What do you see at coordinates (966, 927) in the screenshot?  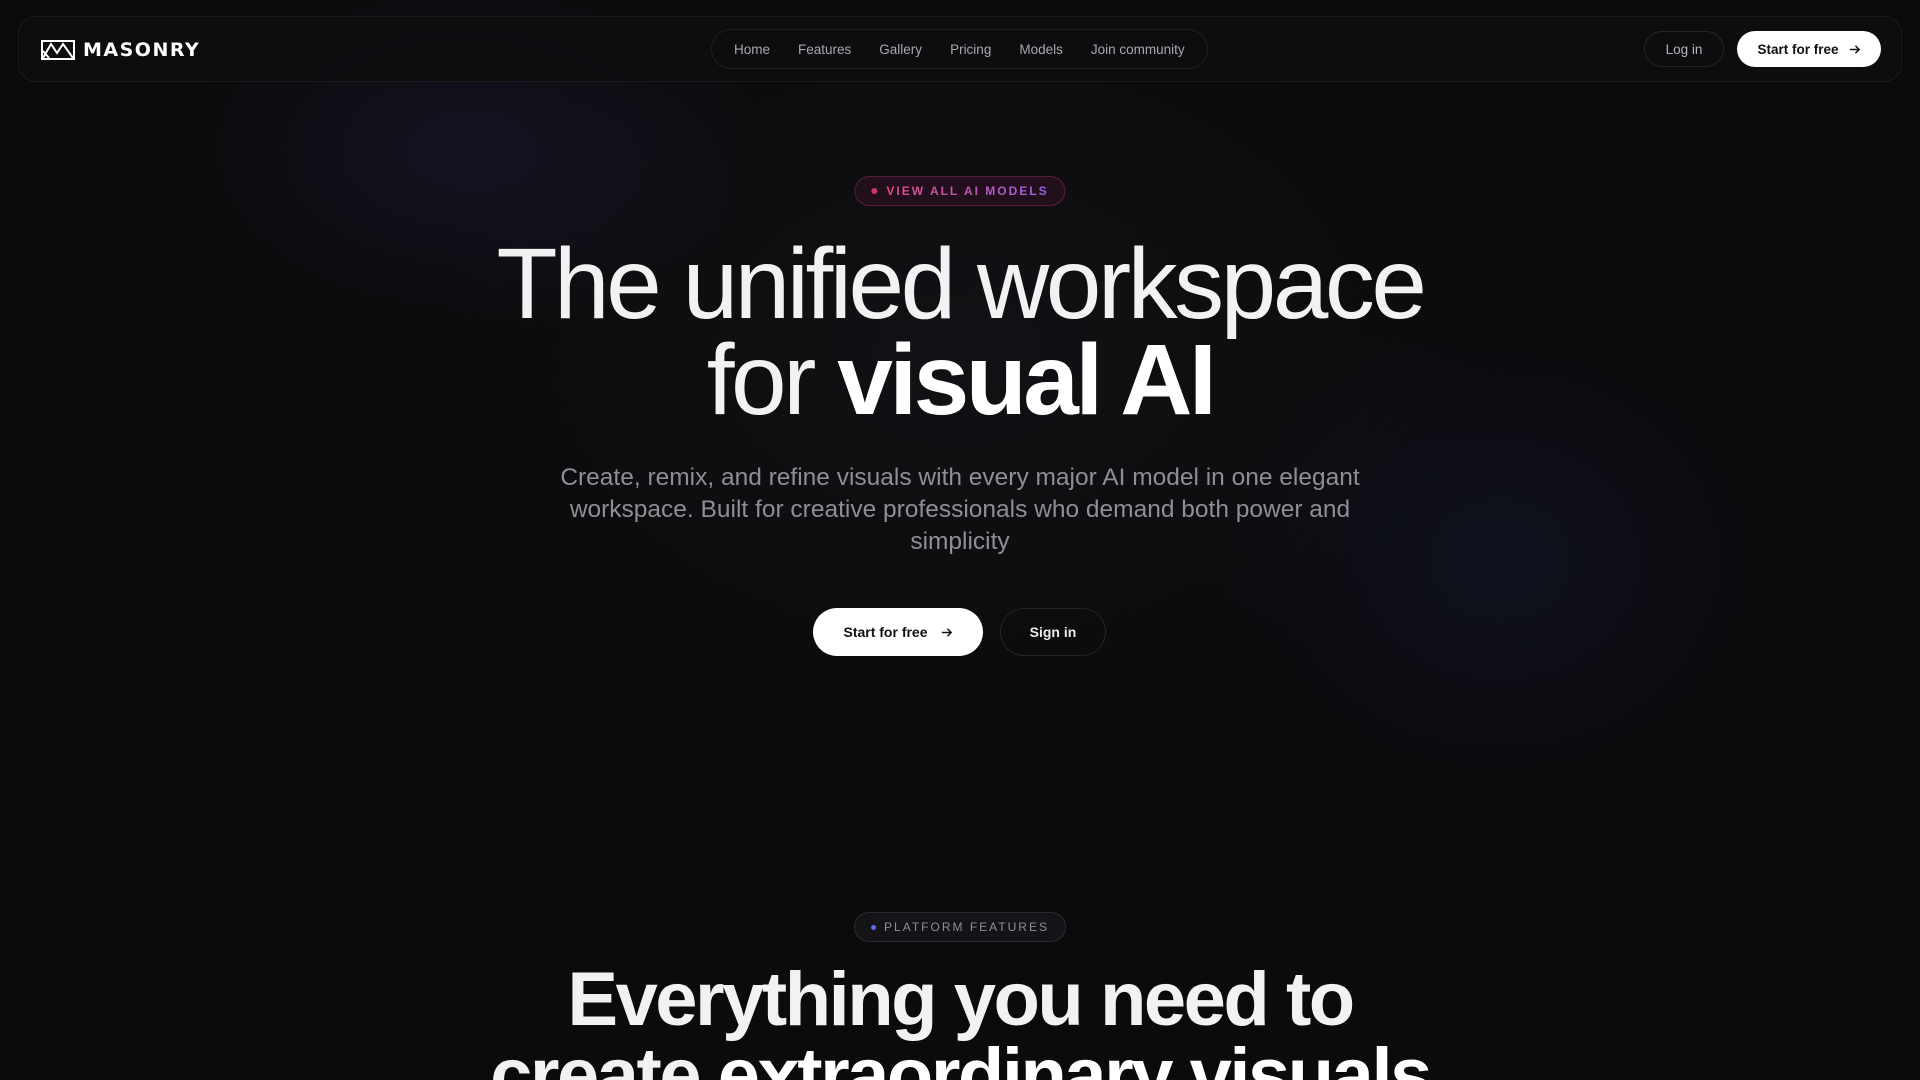 I see `platform-features-label: PLATFORM FEATURES` at bounding box center [966, 927].